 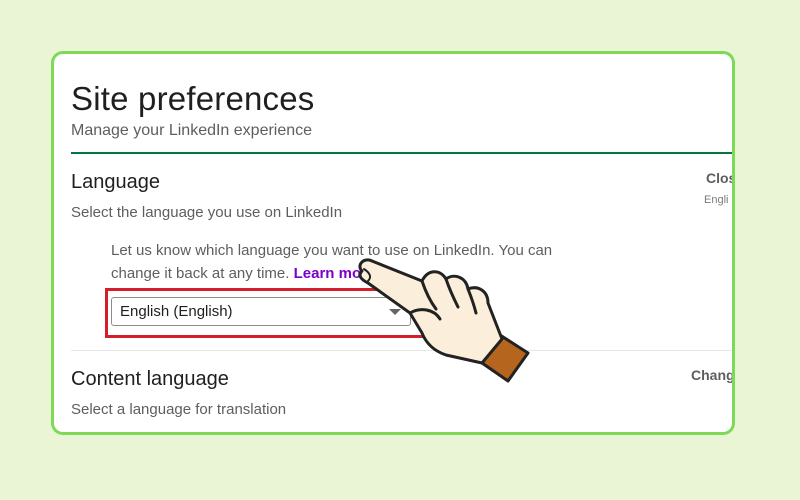 I want to click on page-subtitle: Manage your LinkedIn experience, so click(x=192, y=130).